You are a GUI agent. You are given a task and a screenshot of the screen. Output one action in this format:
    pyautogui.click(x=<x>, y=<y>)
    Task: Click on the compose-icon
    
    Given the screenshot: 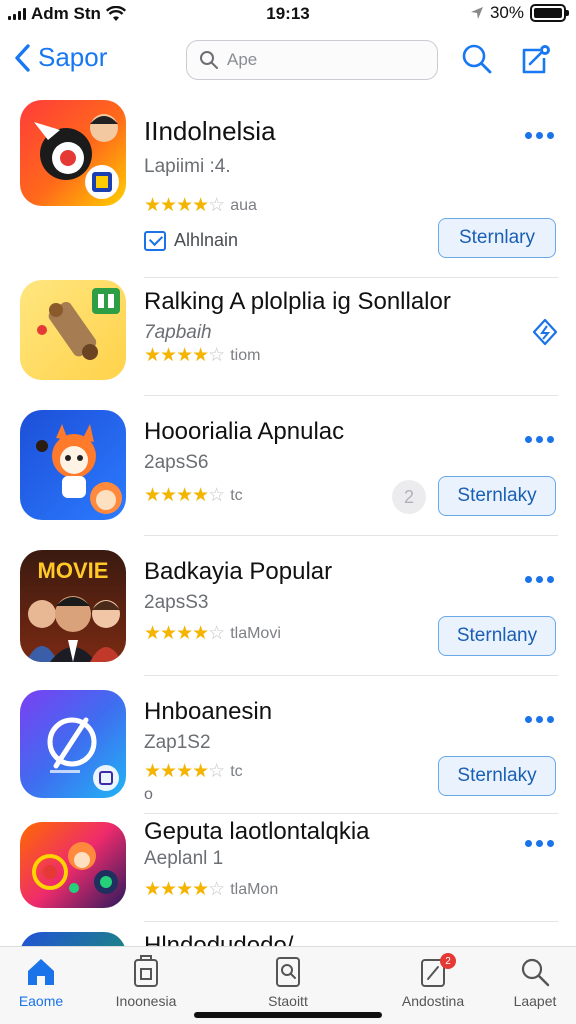 What is the action you would take?
    pyautogui.click(x=535, y=59)
    